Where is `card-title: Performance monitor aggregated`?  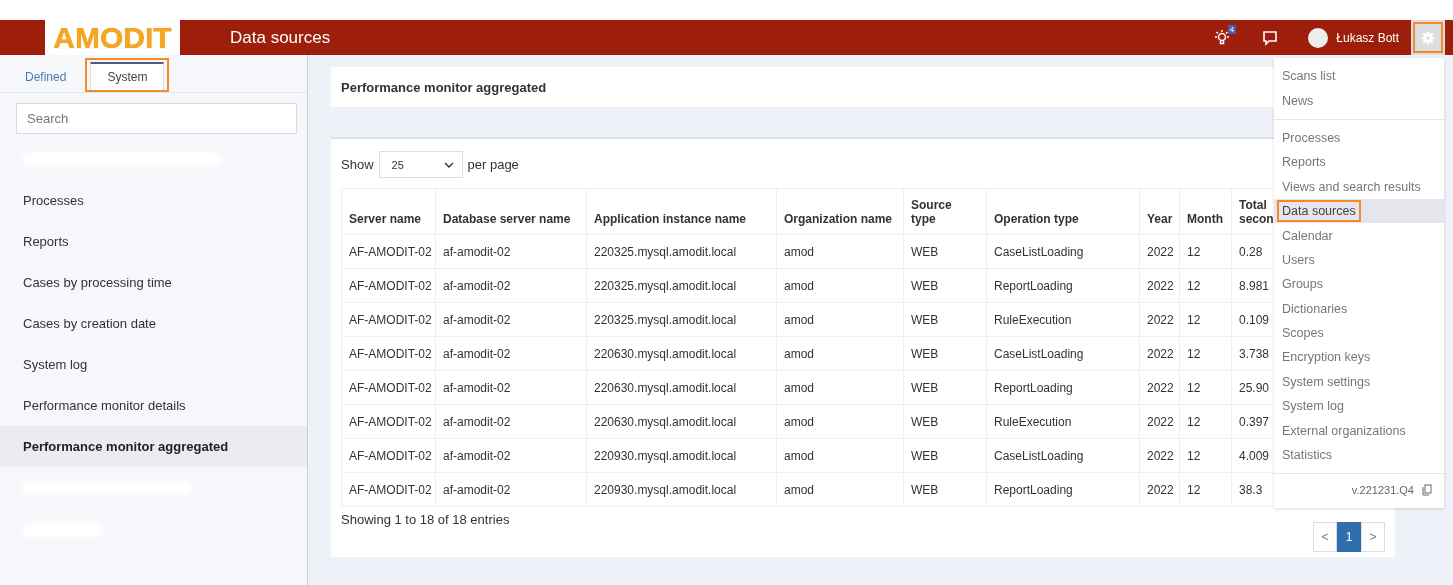 card-title: Performance monitor aggregated is located at coordinates (444, 87).